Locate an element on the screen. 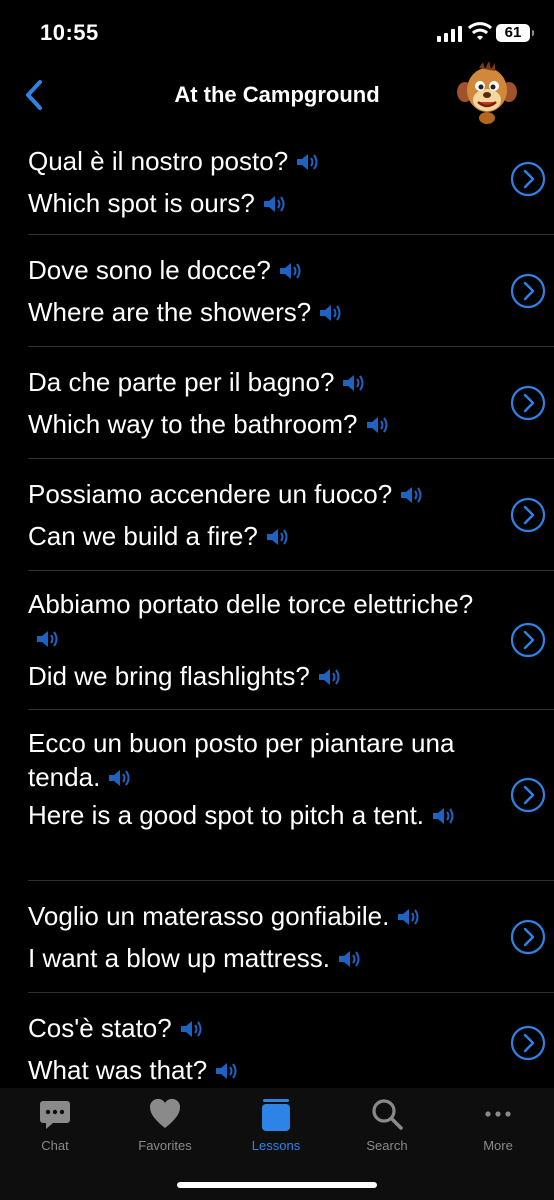  tab-chat: Chat is located at coordinates (55, 1124).